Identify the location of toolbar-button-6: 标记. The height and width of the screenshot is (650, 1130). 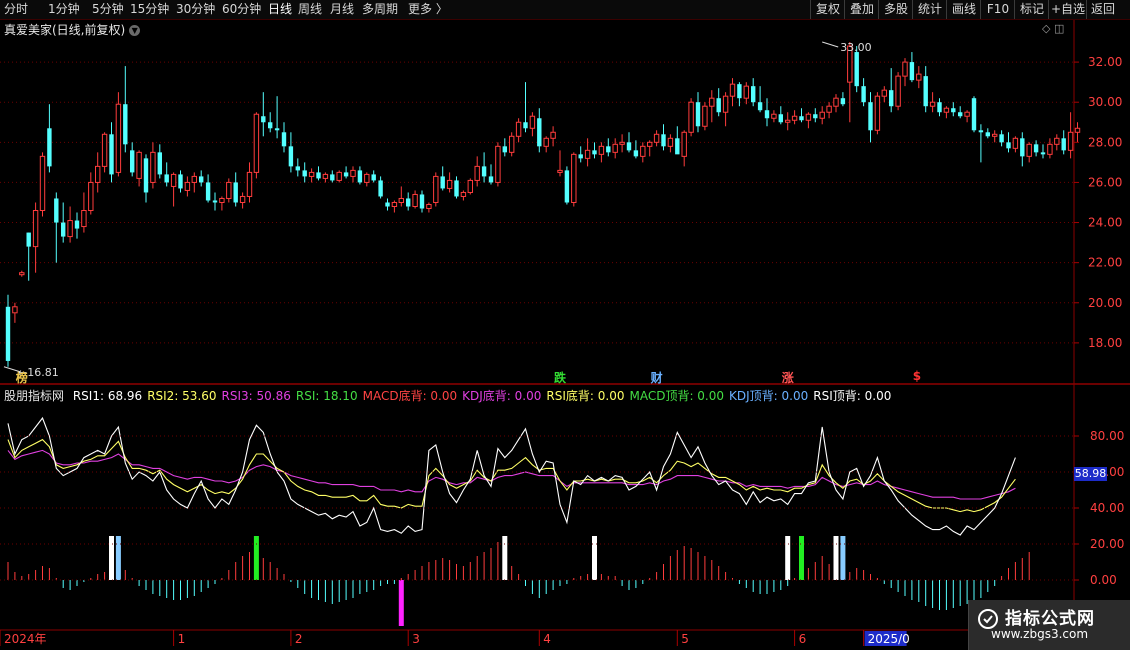
(1031, 9).